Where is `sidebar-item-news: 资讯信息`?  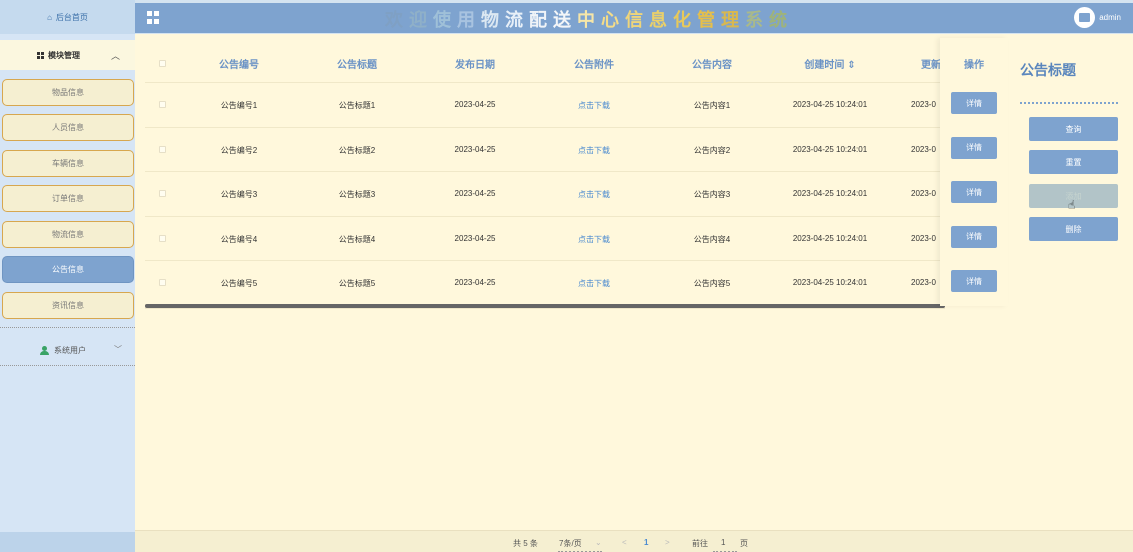
sidebar-item-news: 资讯信息 is located at coordinates (68, 305).